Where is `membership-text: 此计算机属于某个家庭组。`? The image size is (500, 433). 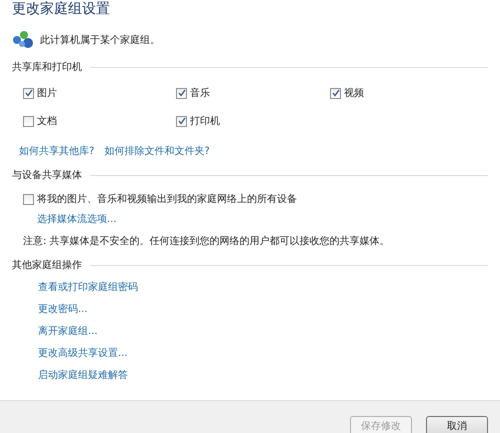 membership-text: 此计算机属于某个家庭组。 is located at coordinates (100, 40).